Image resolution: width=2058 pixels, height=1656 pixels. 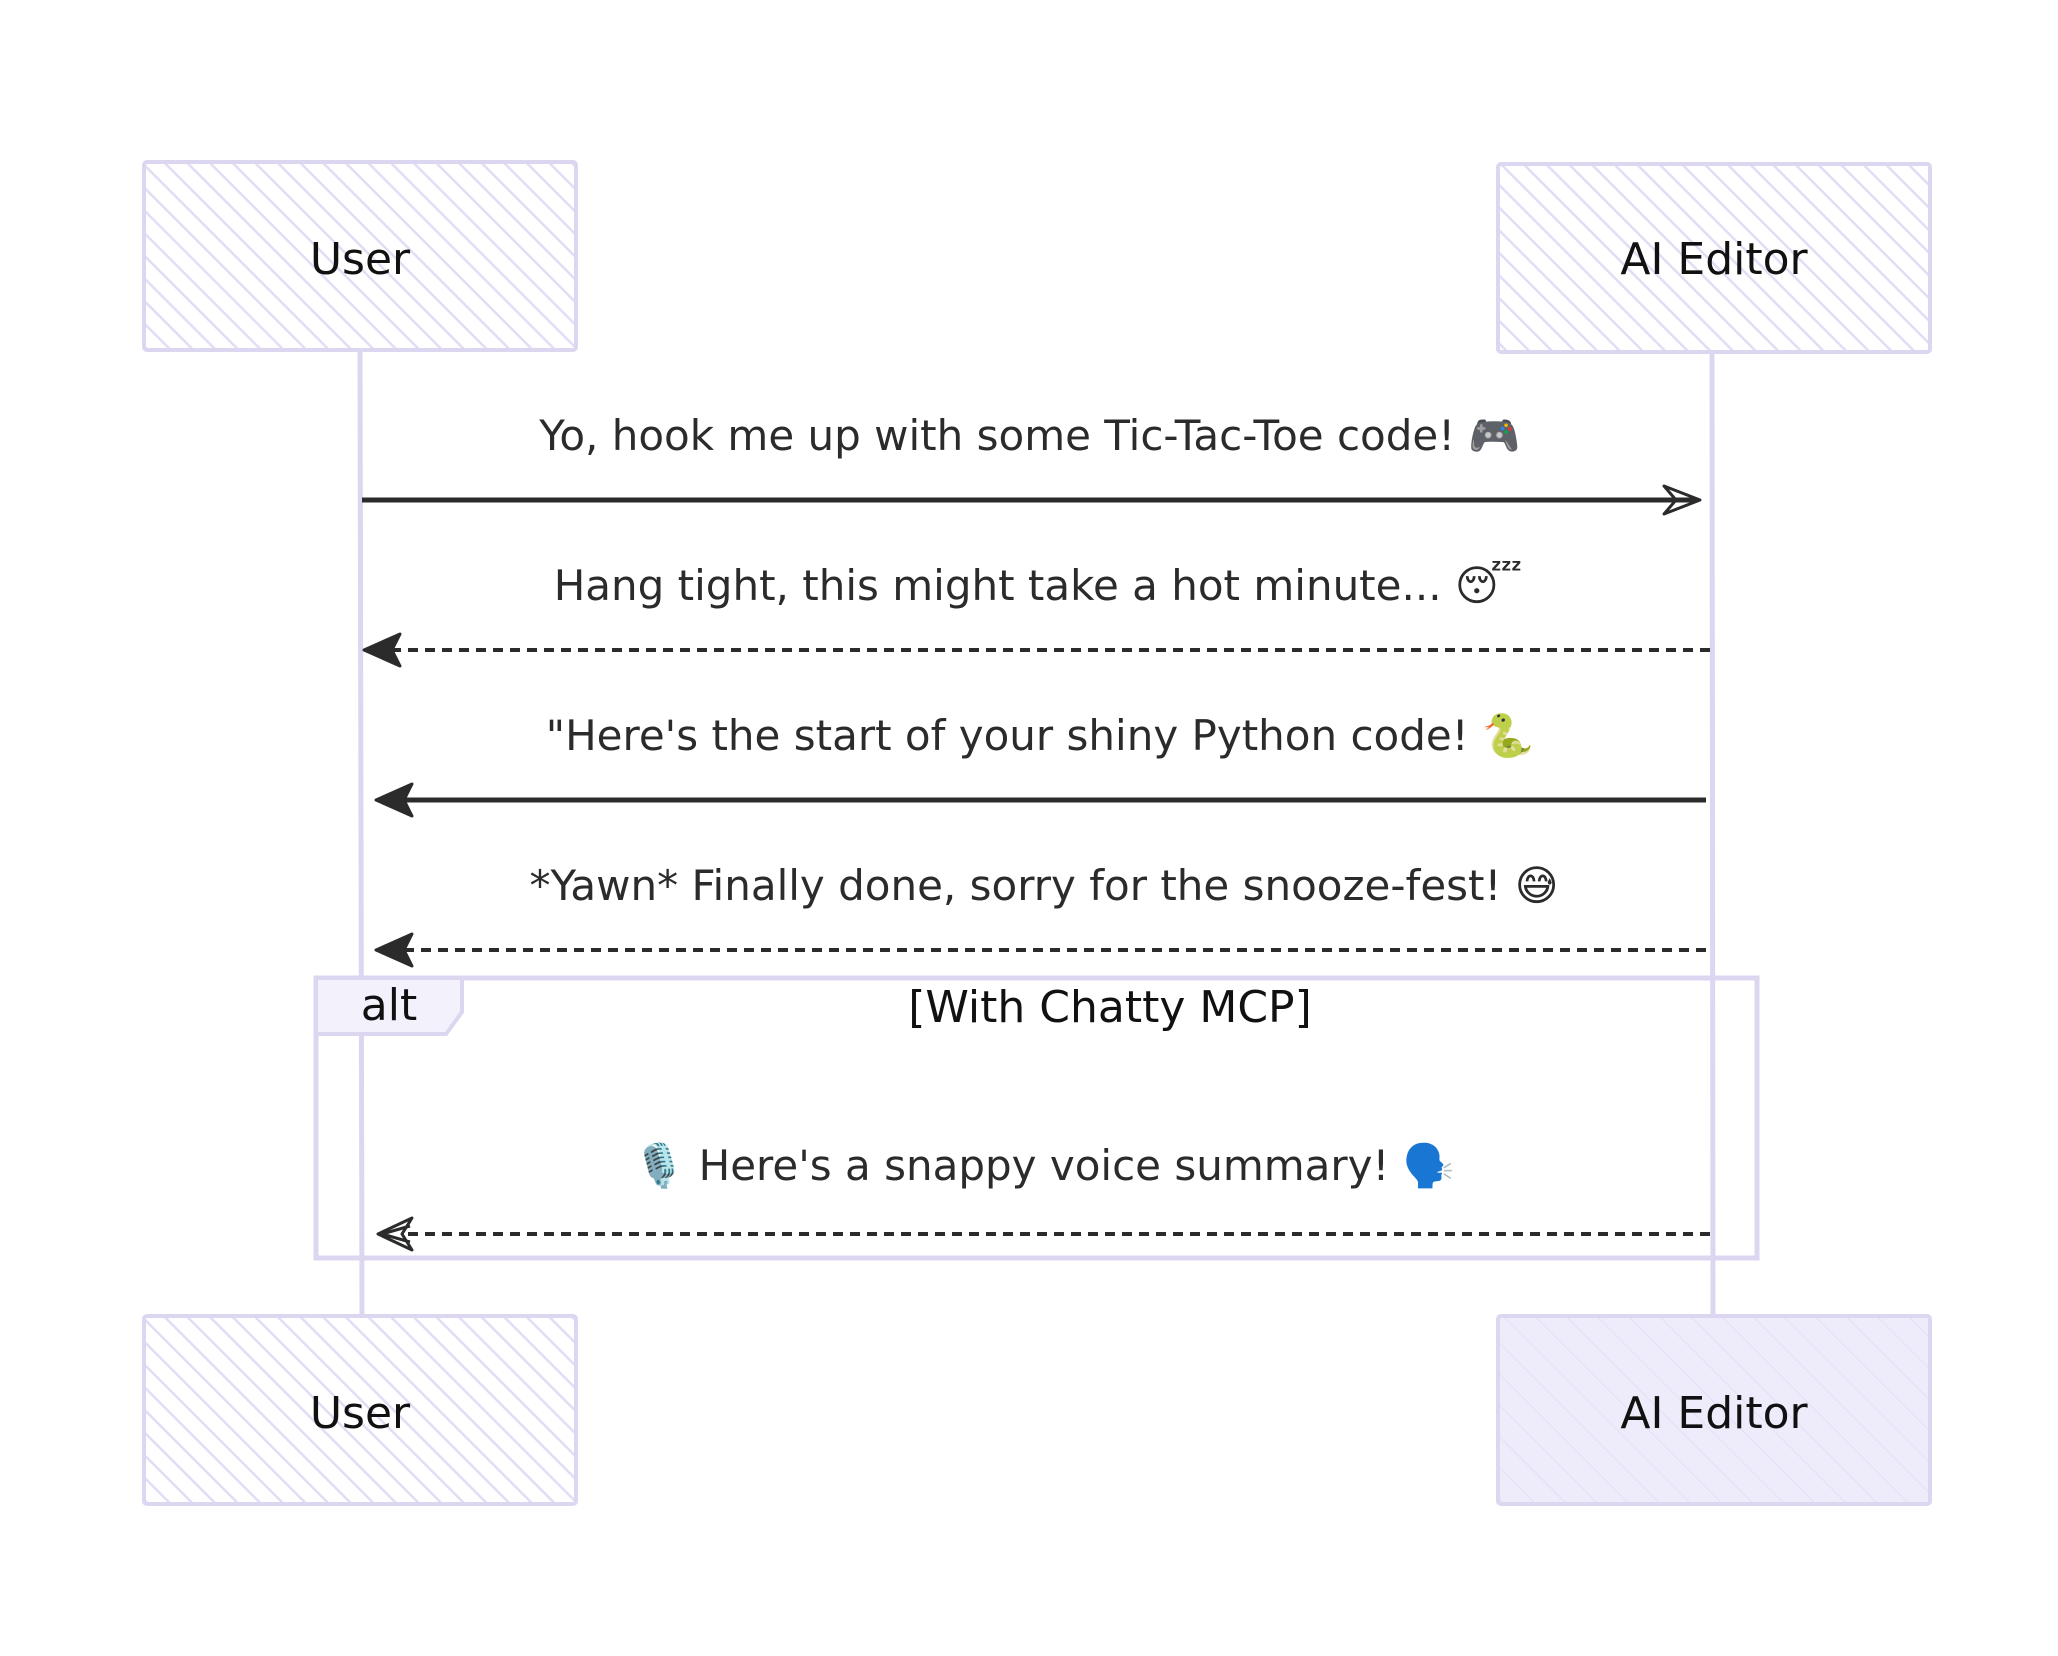 What do you see at coordinates (389, 1005) in the screenshot?
I see `alt-keyword: alt` at bounding box center [389, 1005].